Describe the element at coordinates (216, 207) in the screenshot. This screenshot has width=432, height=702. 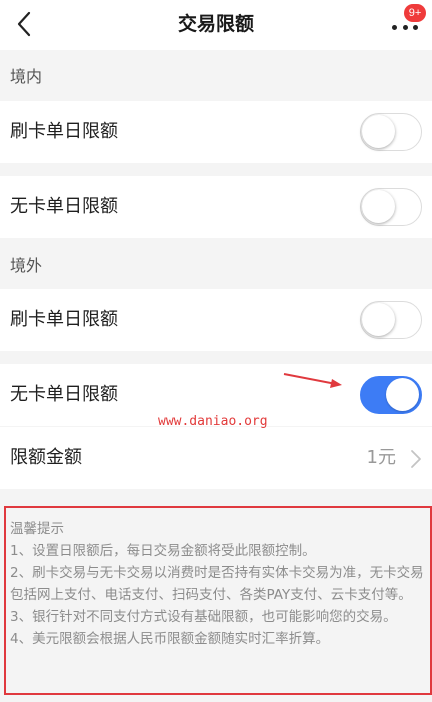
I see `domestic-cardless-daily-limit-row: 无卡单日限额` at that location.